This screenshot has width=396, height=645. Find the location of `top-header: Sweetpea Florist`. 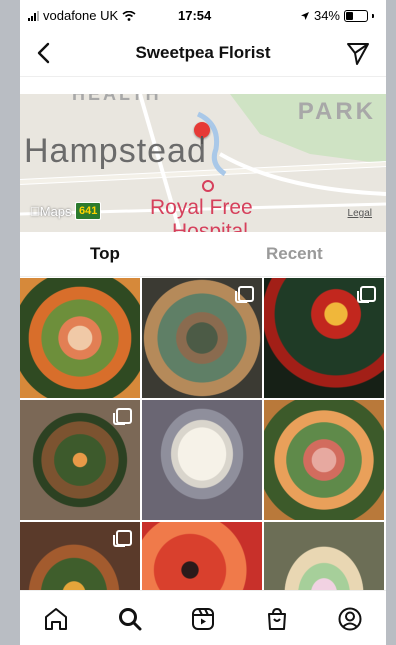

top-header: Sweetpea Florist is located at coordinates (203, 53).